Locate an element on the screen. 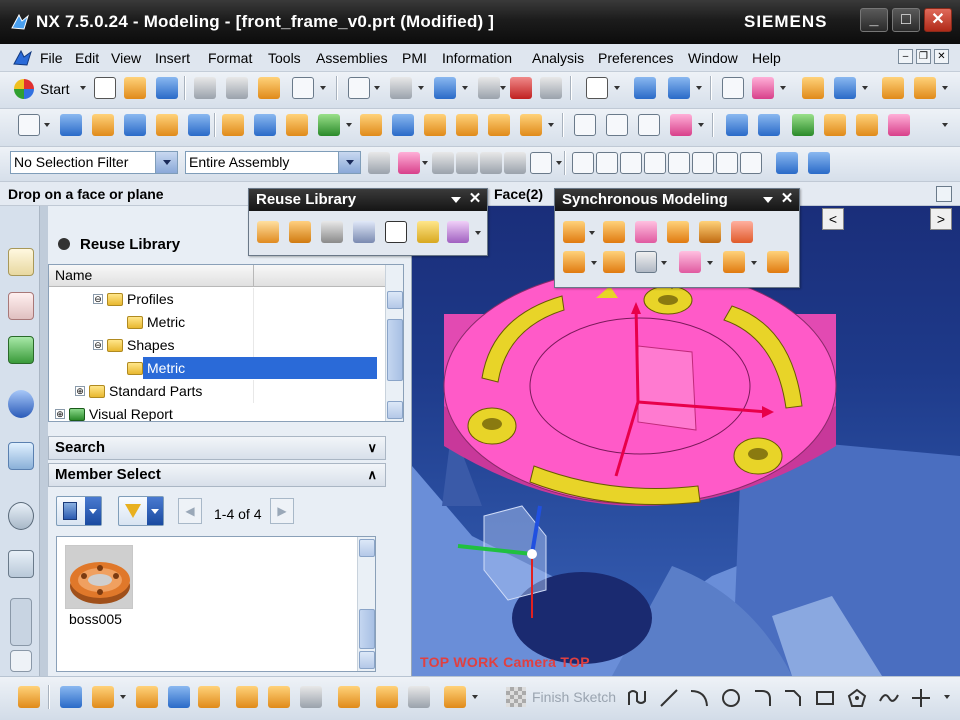 This screenshot has width=960, height=720. zoom-dropdown-icon is located at coordinates (421, 88).